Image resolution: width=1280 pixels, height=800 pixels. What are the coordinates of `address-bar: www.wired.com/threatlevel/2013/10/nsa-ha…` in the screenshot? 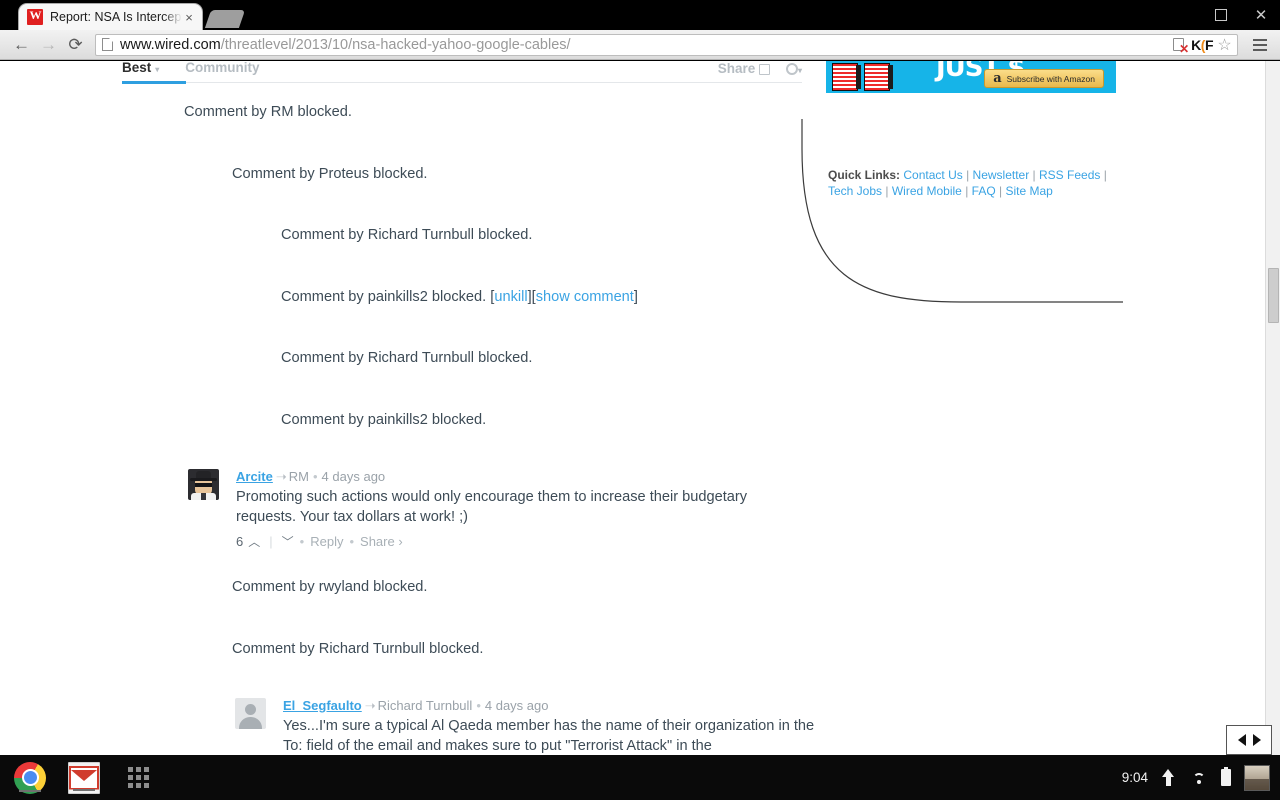 It's located at (666, 44).